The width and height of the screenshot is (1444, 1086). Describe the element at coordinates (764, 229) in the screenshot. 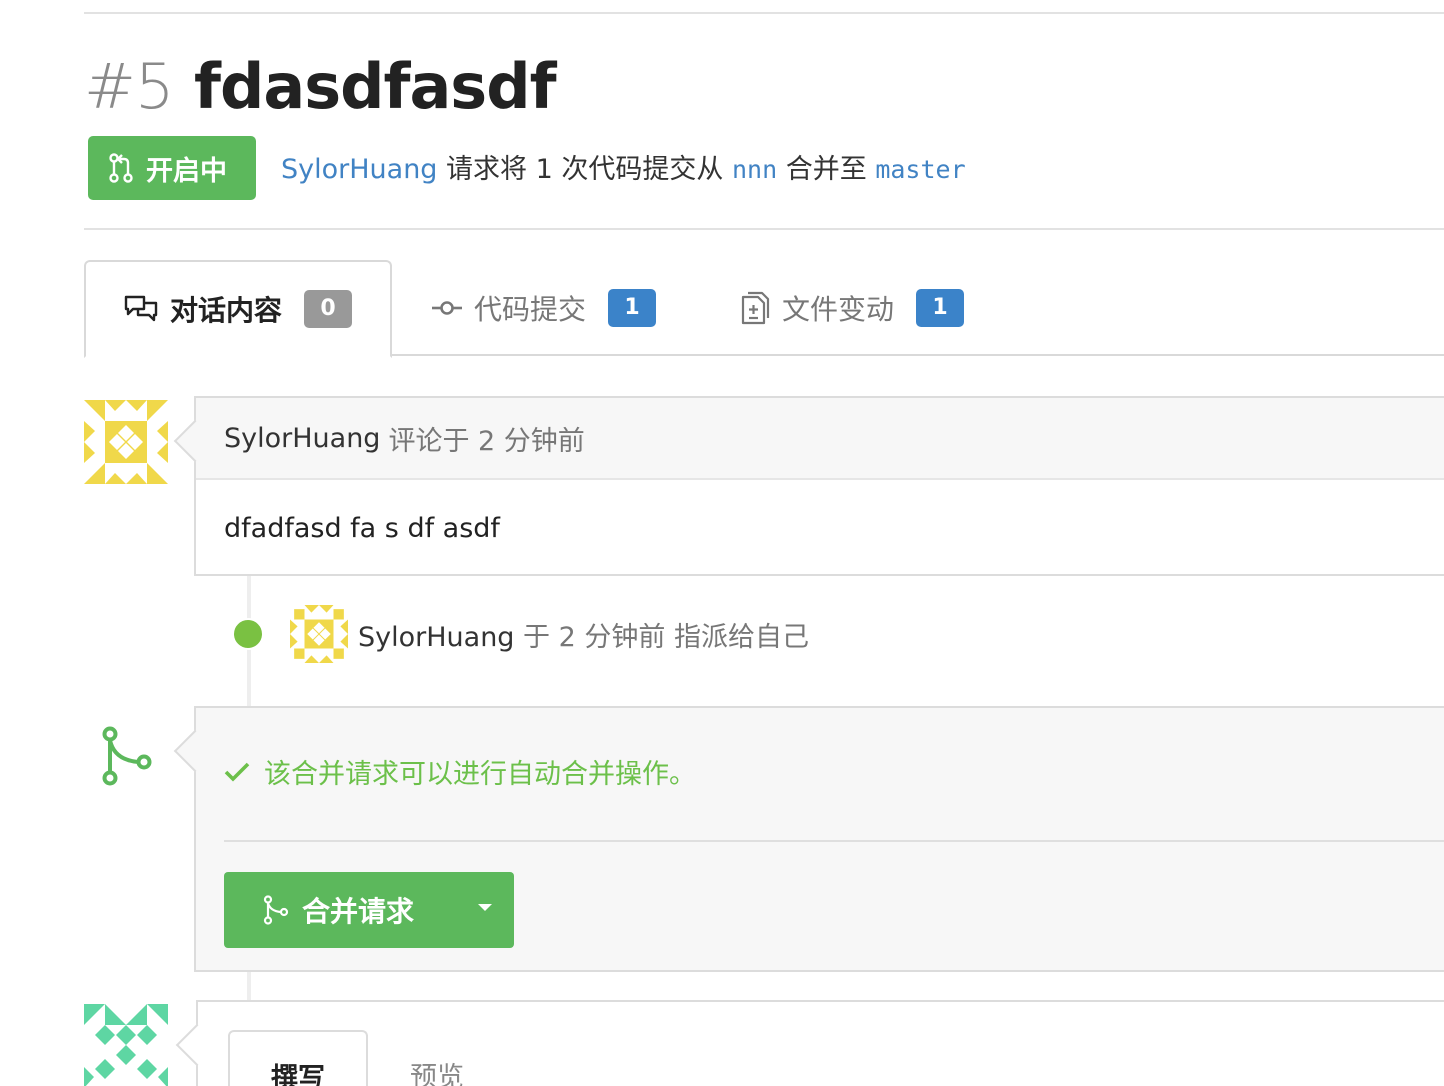

I see `section-divider` at that location.